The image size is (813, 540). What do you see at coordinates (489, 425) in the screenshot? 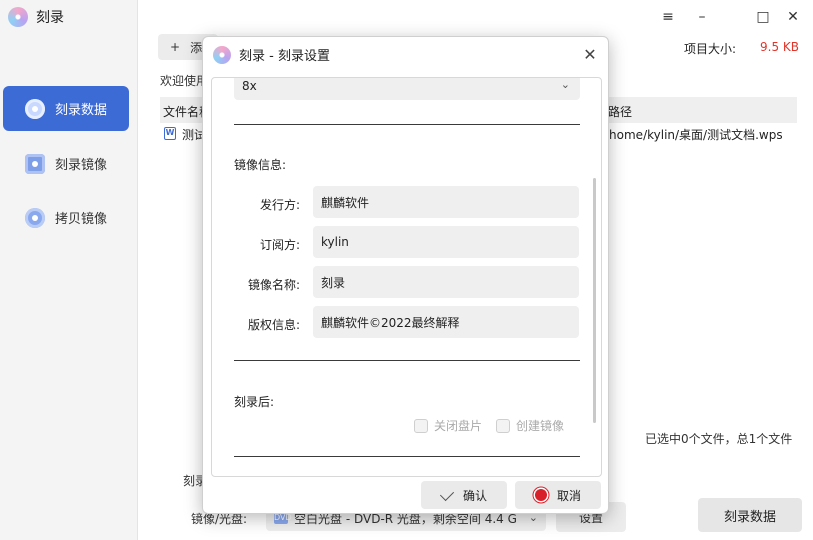
I see `after-burn-options: 关闭盘片 创建镜像` at bounding box center [489, 425].